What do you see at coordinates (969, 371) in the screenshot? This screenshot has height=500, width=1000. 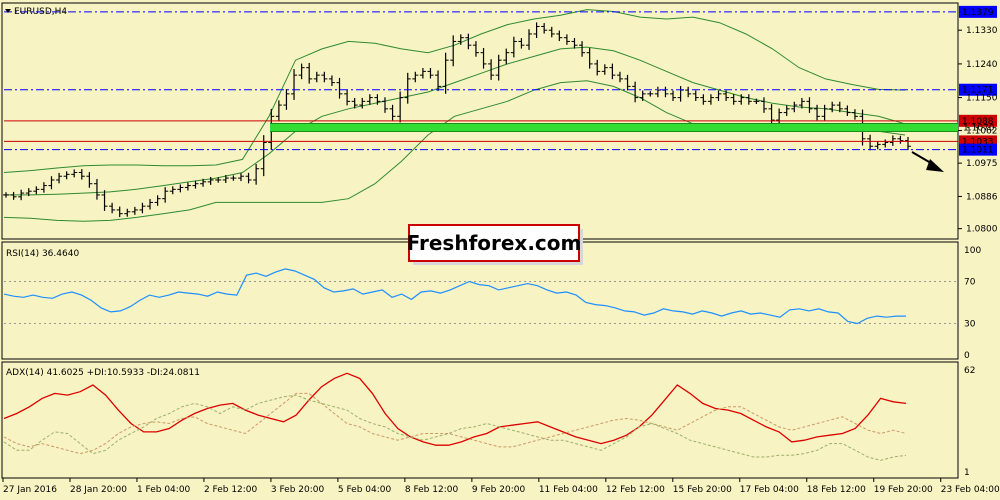 I see `adx-tick-label: 62` at bounding box center [969, 371].